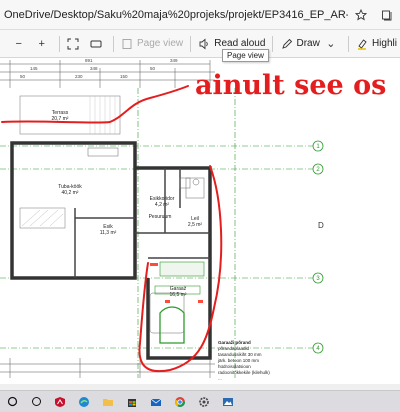 The height and width of the screenshot is (412, 400). I want to click on fit-page-icon, so click(73, 44).